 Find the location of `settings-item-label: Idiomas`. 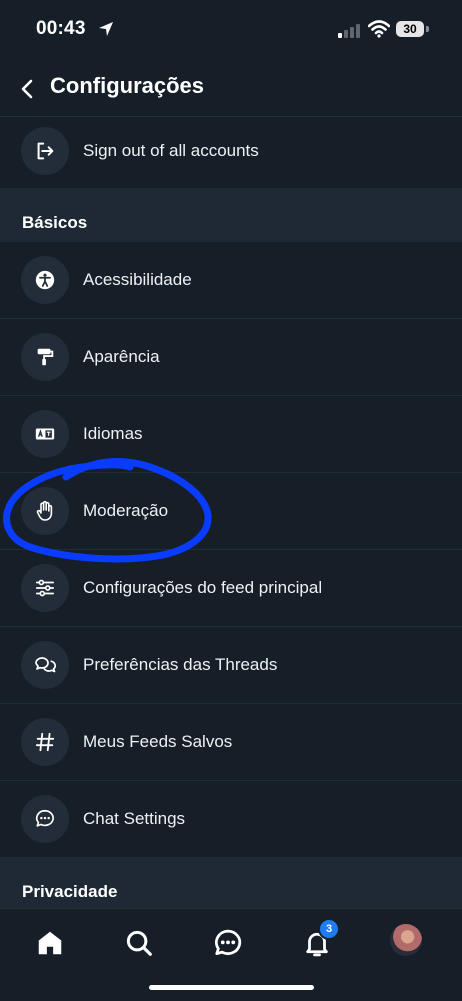

settings-item-label: Idiomas is located at coordinates (113, 433).